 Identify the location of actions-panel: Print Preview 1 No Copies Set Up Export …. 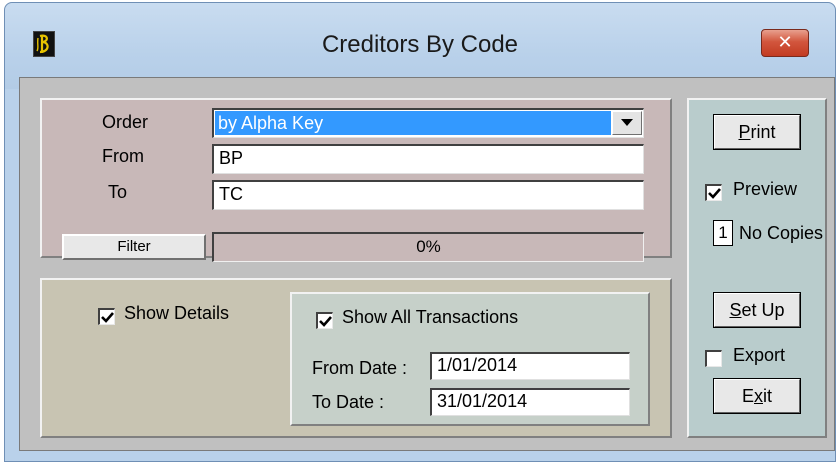
(757, 268).